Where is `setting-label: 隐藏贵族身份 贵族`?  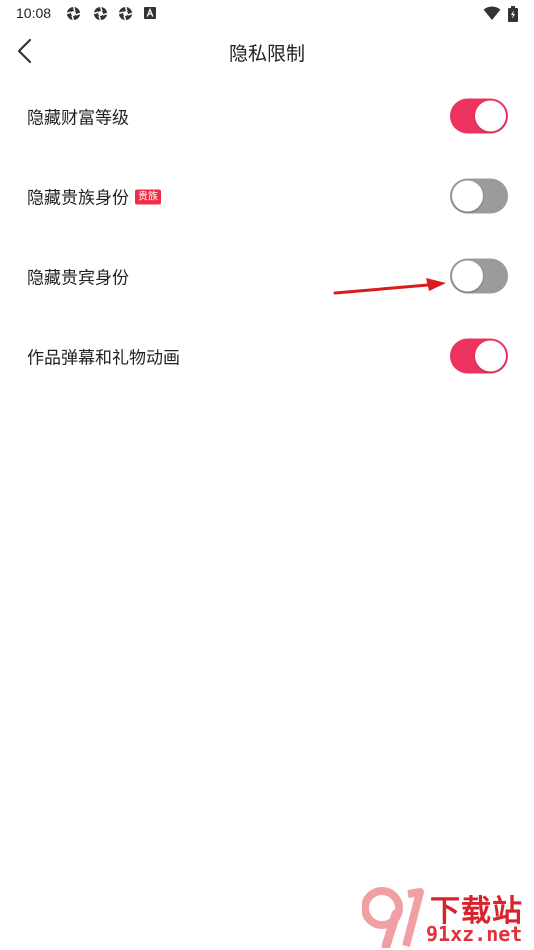
setting-label: 隐藏贵族身份 贵族 is located at coordinates (94, 196).